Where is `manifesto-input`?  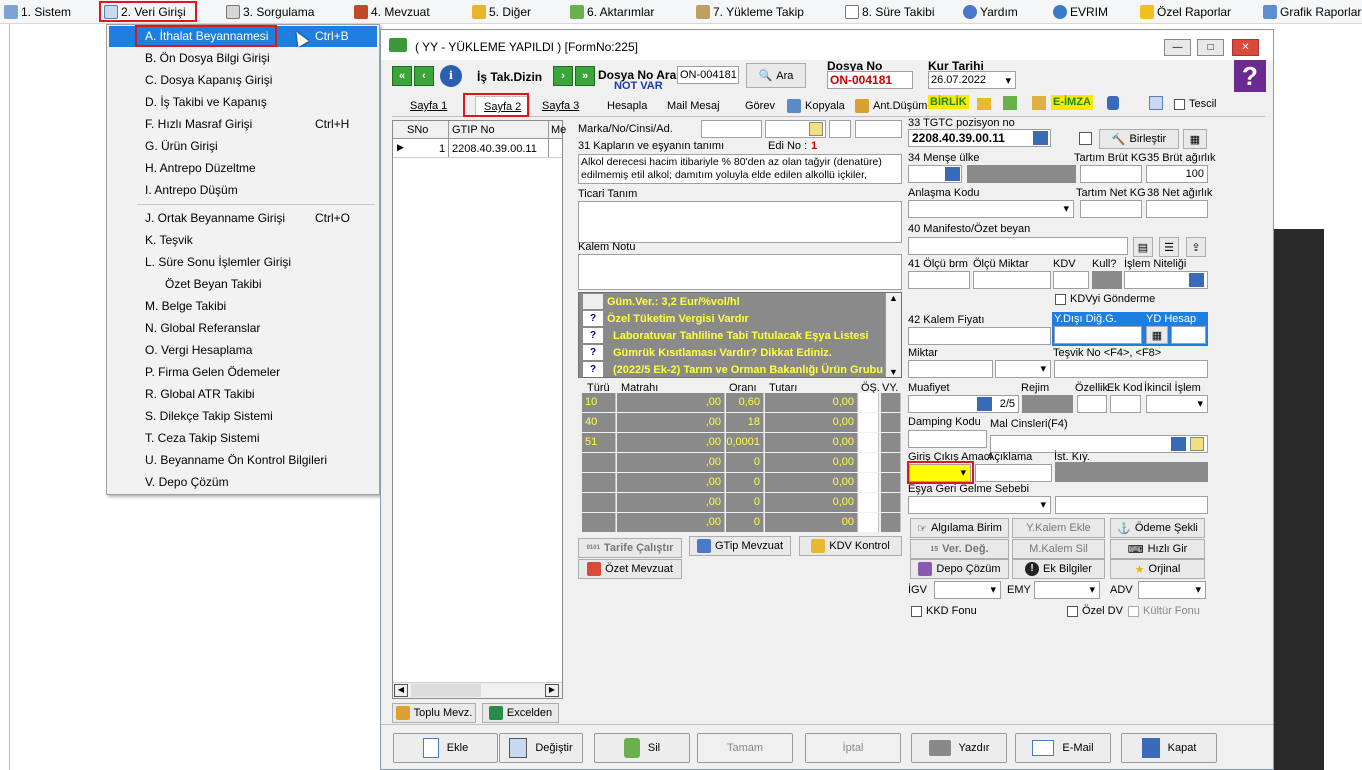 manifesto-input is located at coordinates (1018, 246).